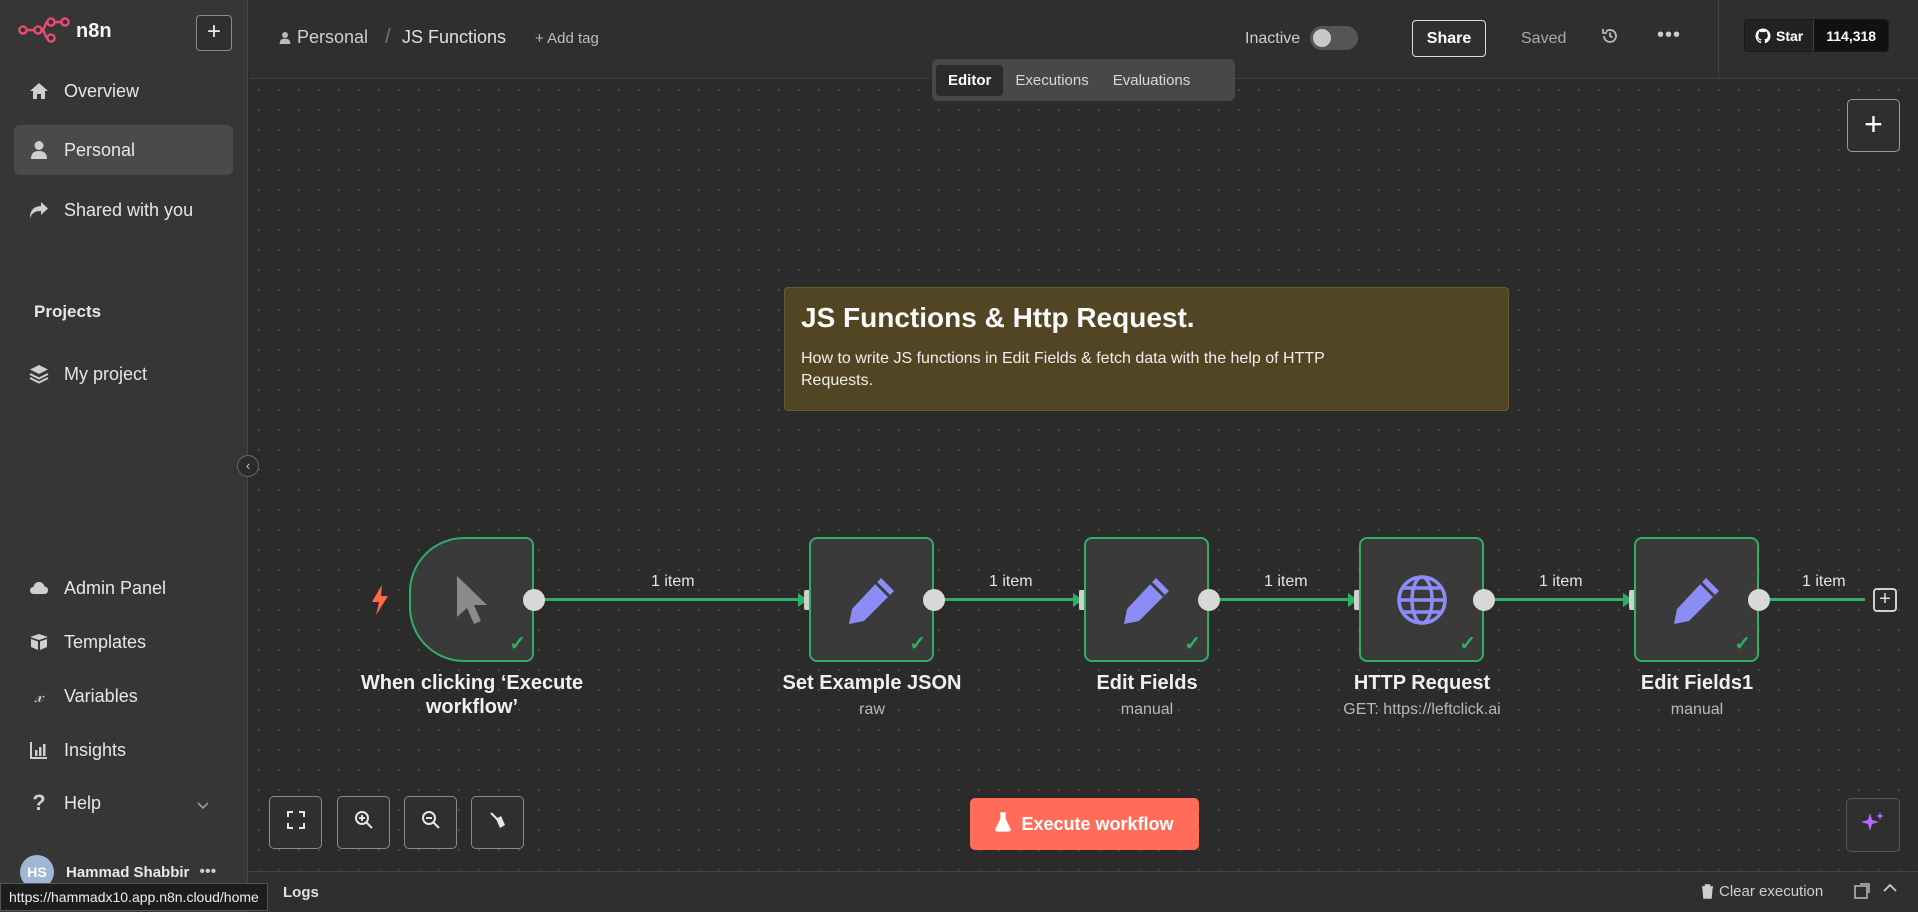  What do you see at coordinates (323, 37) in the screenshot?
I see `breadcrumb-project: Personal` at bounding box center [323, 37].